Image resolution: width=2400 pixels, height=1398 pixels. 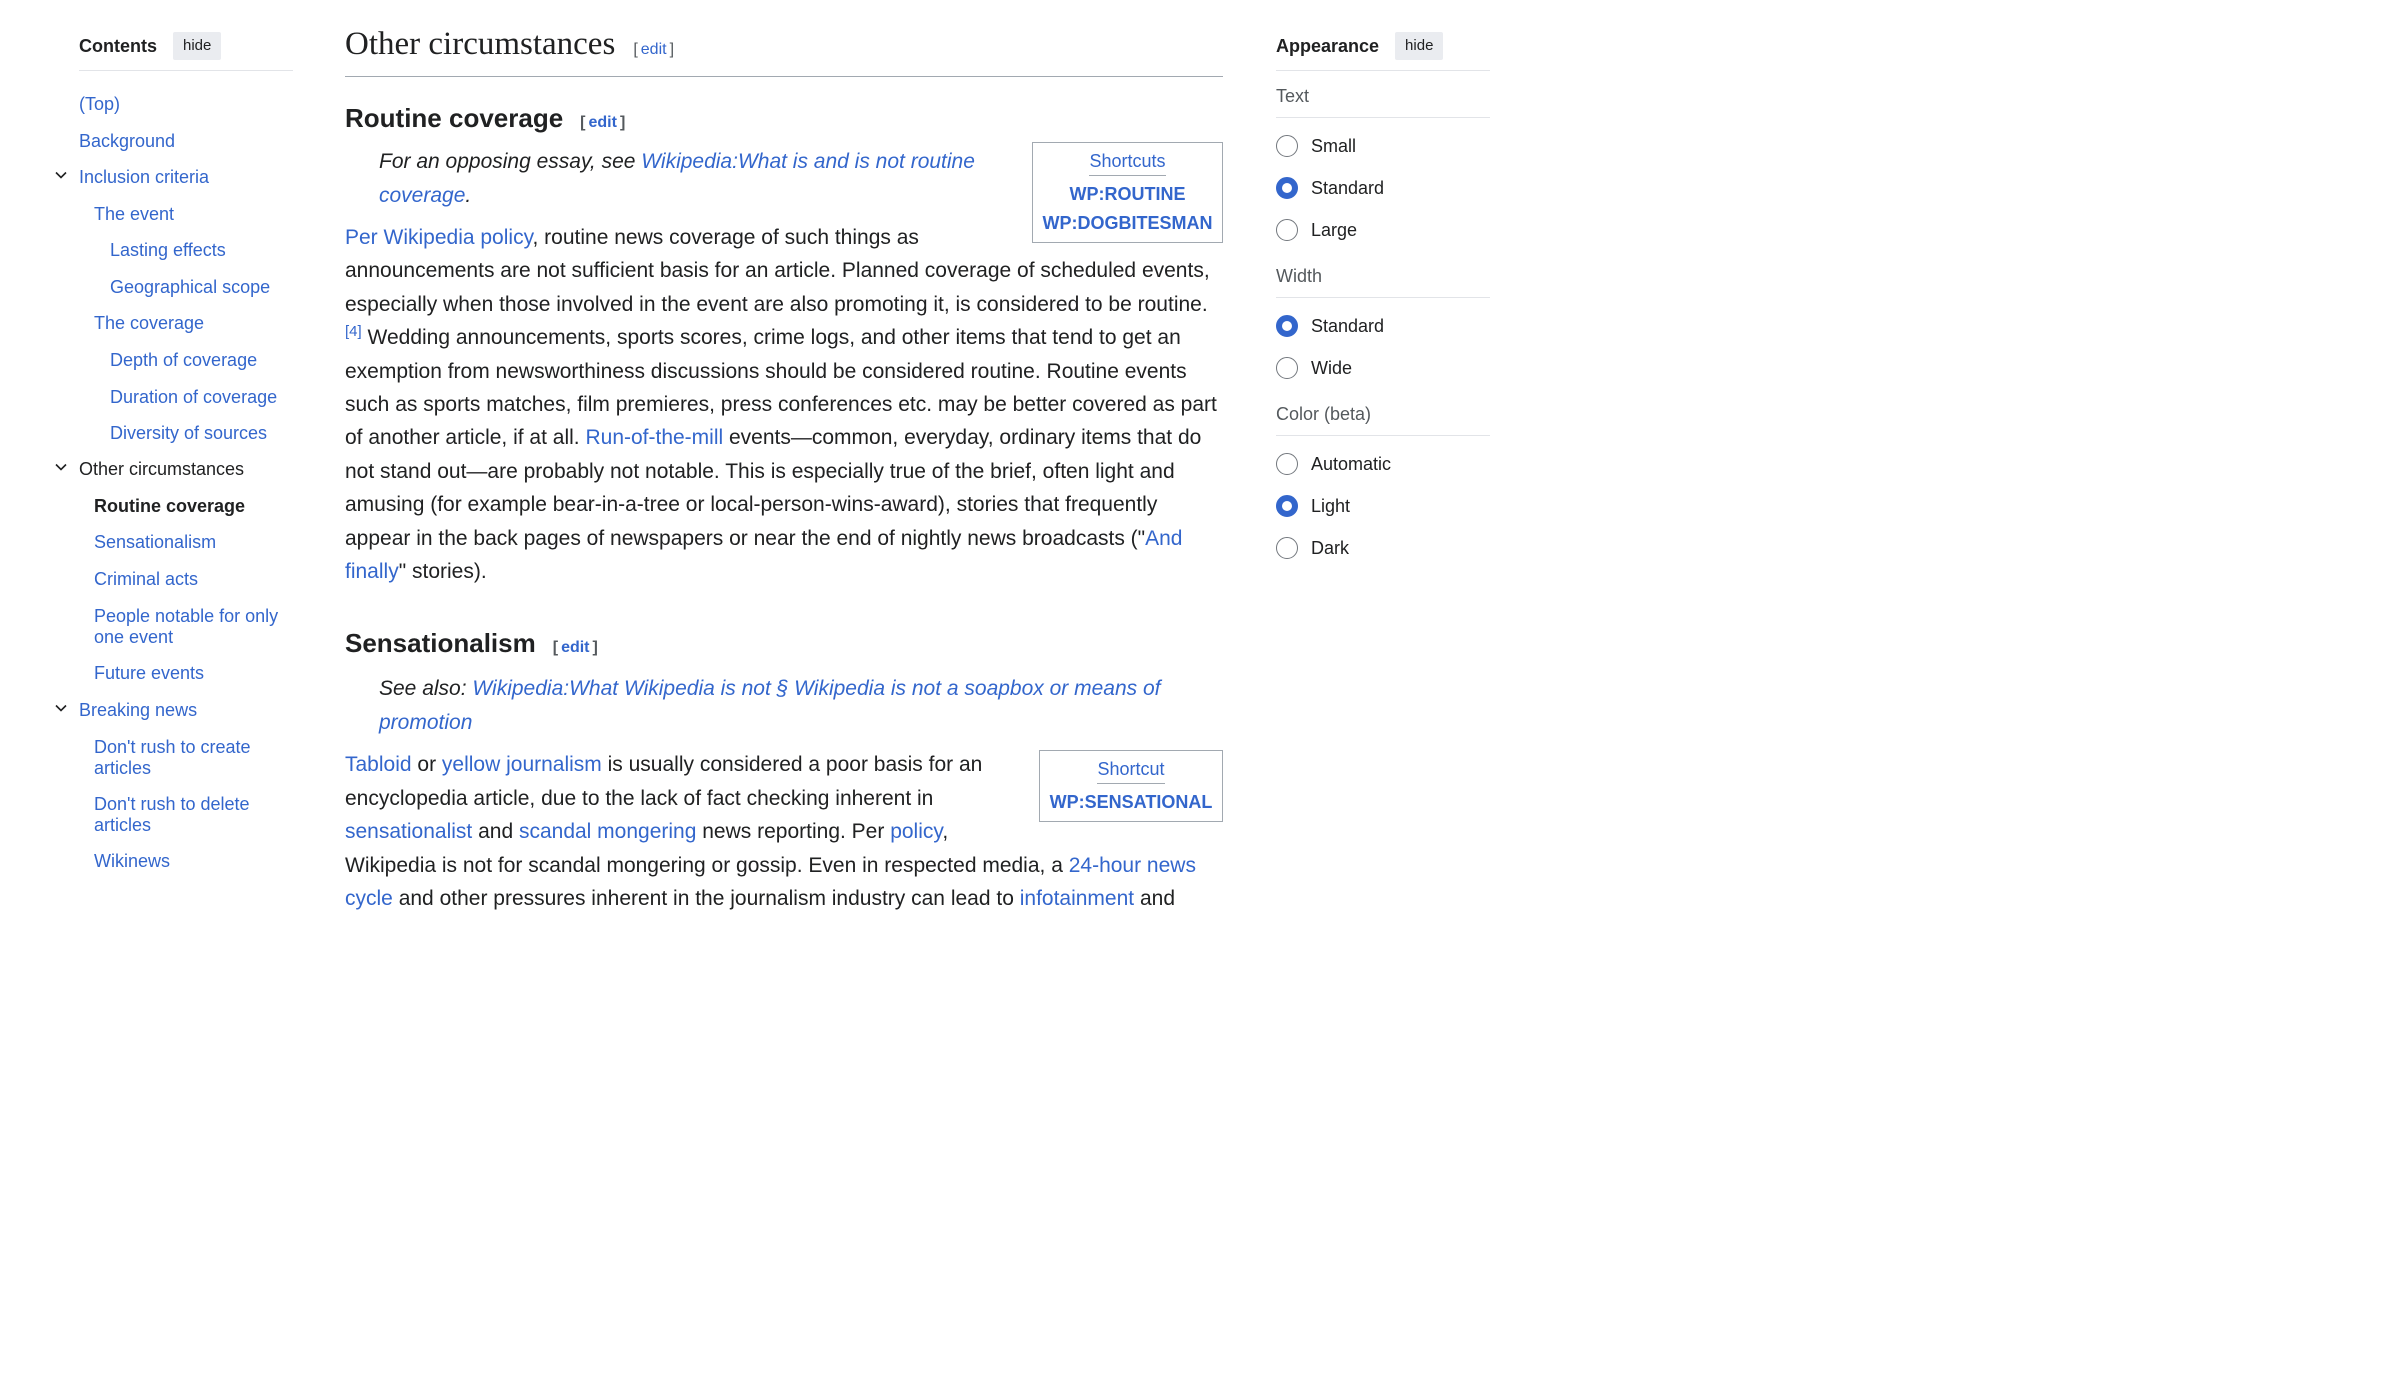 What do you see at coordinates (193, 323) in the screenshot?
I see `toc-item-the-coverage: The coverage` at bounding box center [193, 323].